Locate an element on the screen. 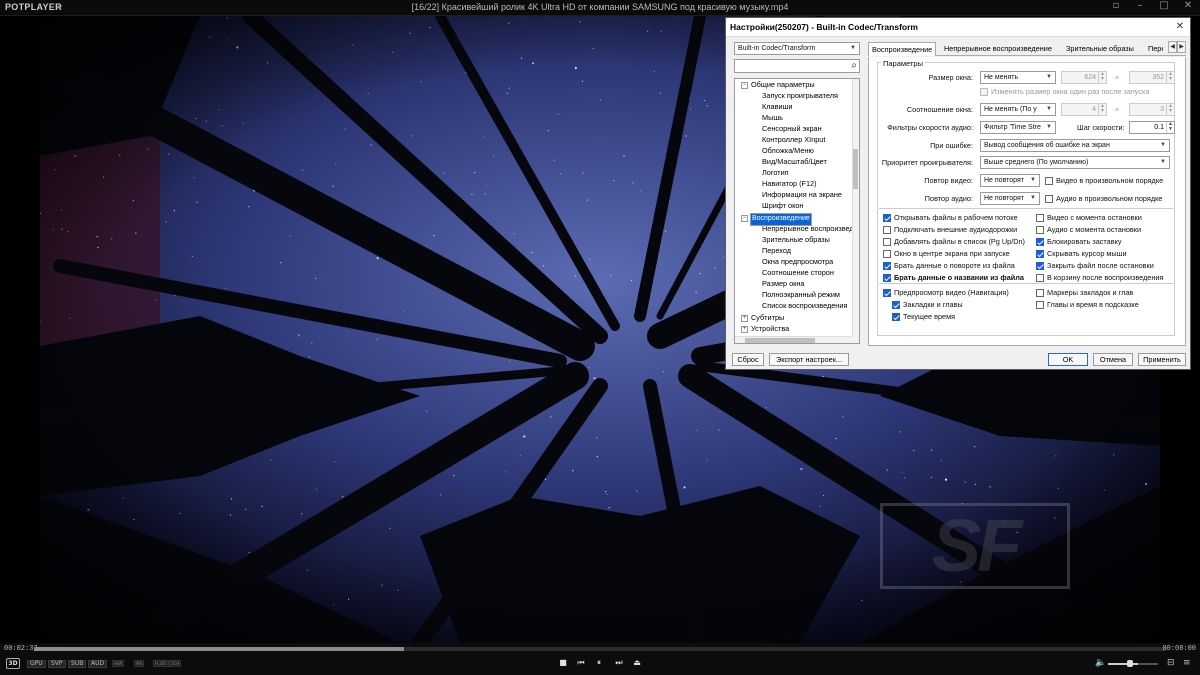  tree-item: Список воспроизведения is located at coordinates (804, 306).